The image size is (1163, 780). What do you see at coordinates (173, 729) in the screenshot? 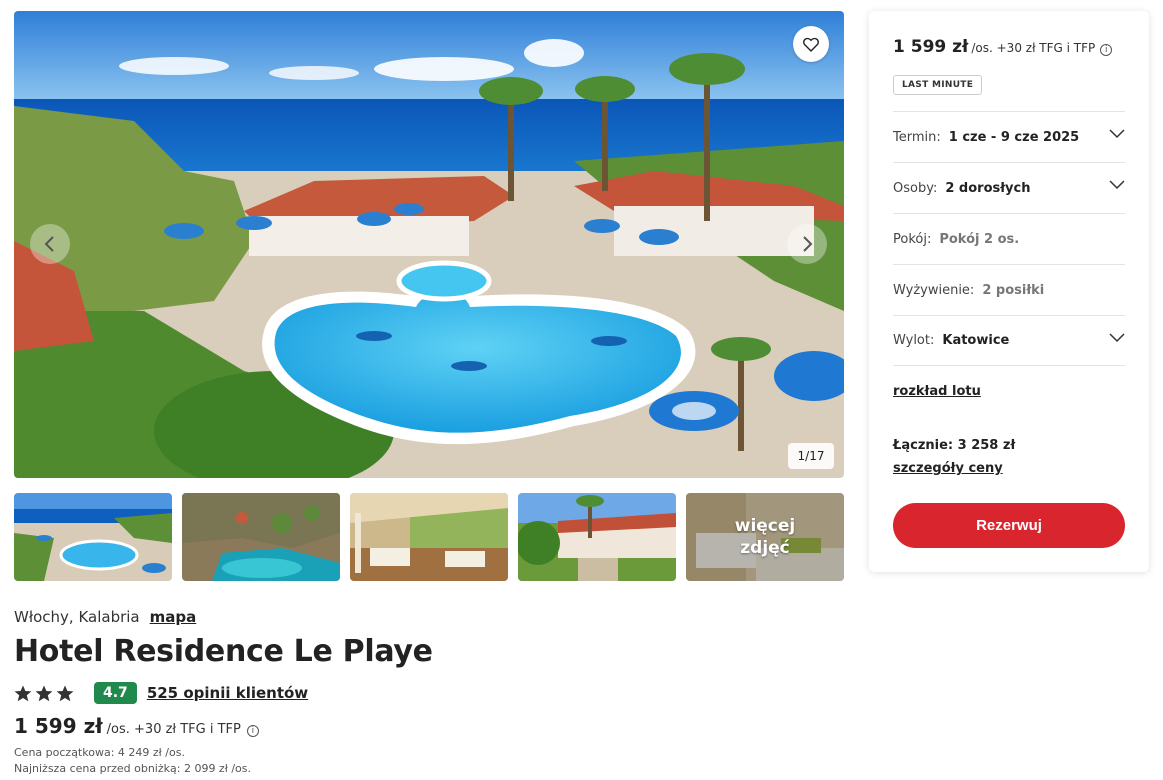
I see `price-suffix: /os. +30 zł TFG i TFP` at bounding box center [173, 729].